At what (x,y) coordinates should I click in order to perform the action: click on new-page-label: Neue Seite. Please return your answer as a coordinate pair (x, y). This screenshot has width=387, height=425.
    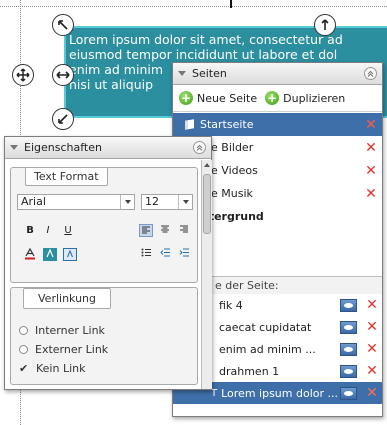
    Looking at the image, I should click on (227, 98).